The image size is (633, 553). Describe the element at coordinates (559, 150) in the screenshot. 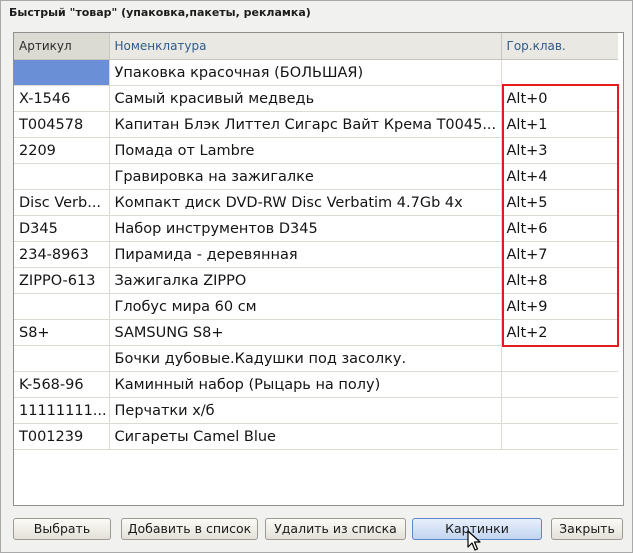

I see `cell-hotkey: Alt+3` at that location.